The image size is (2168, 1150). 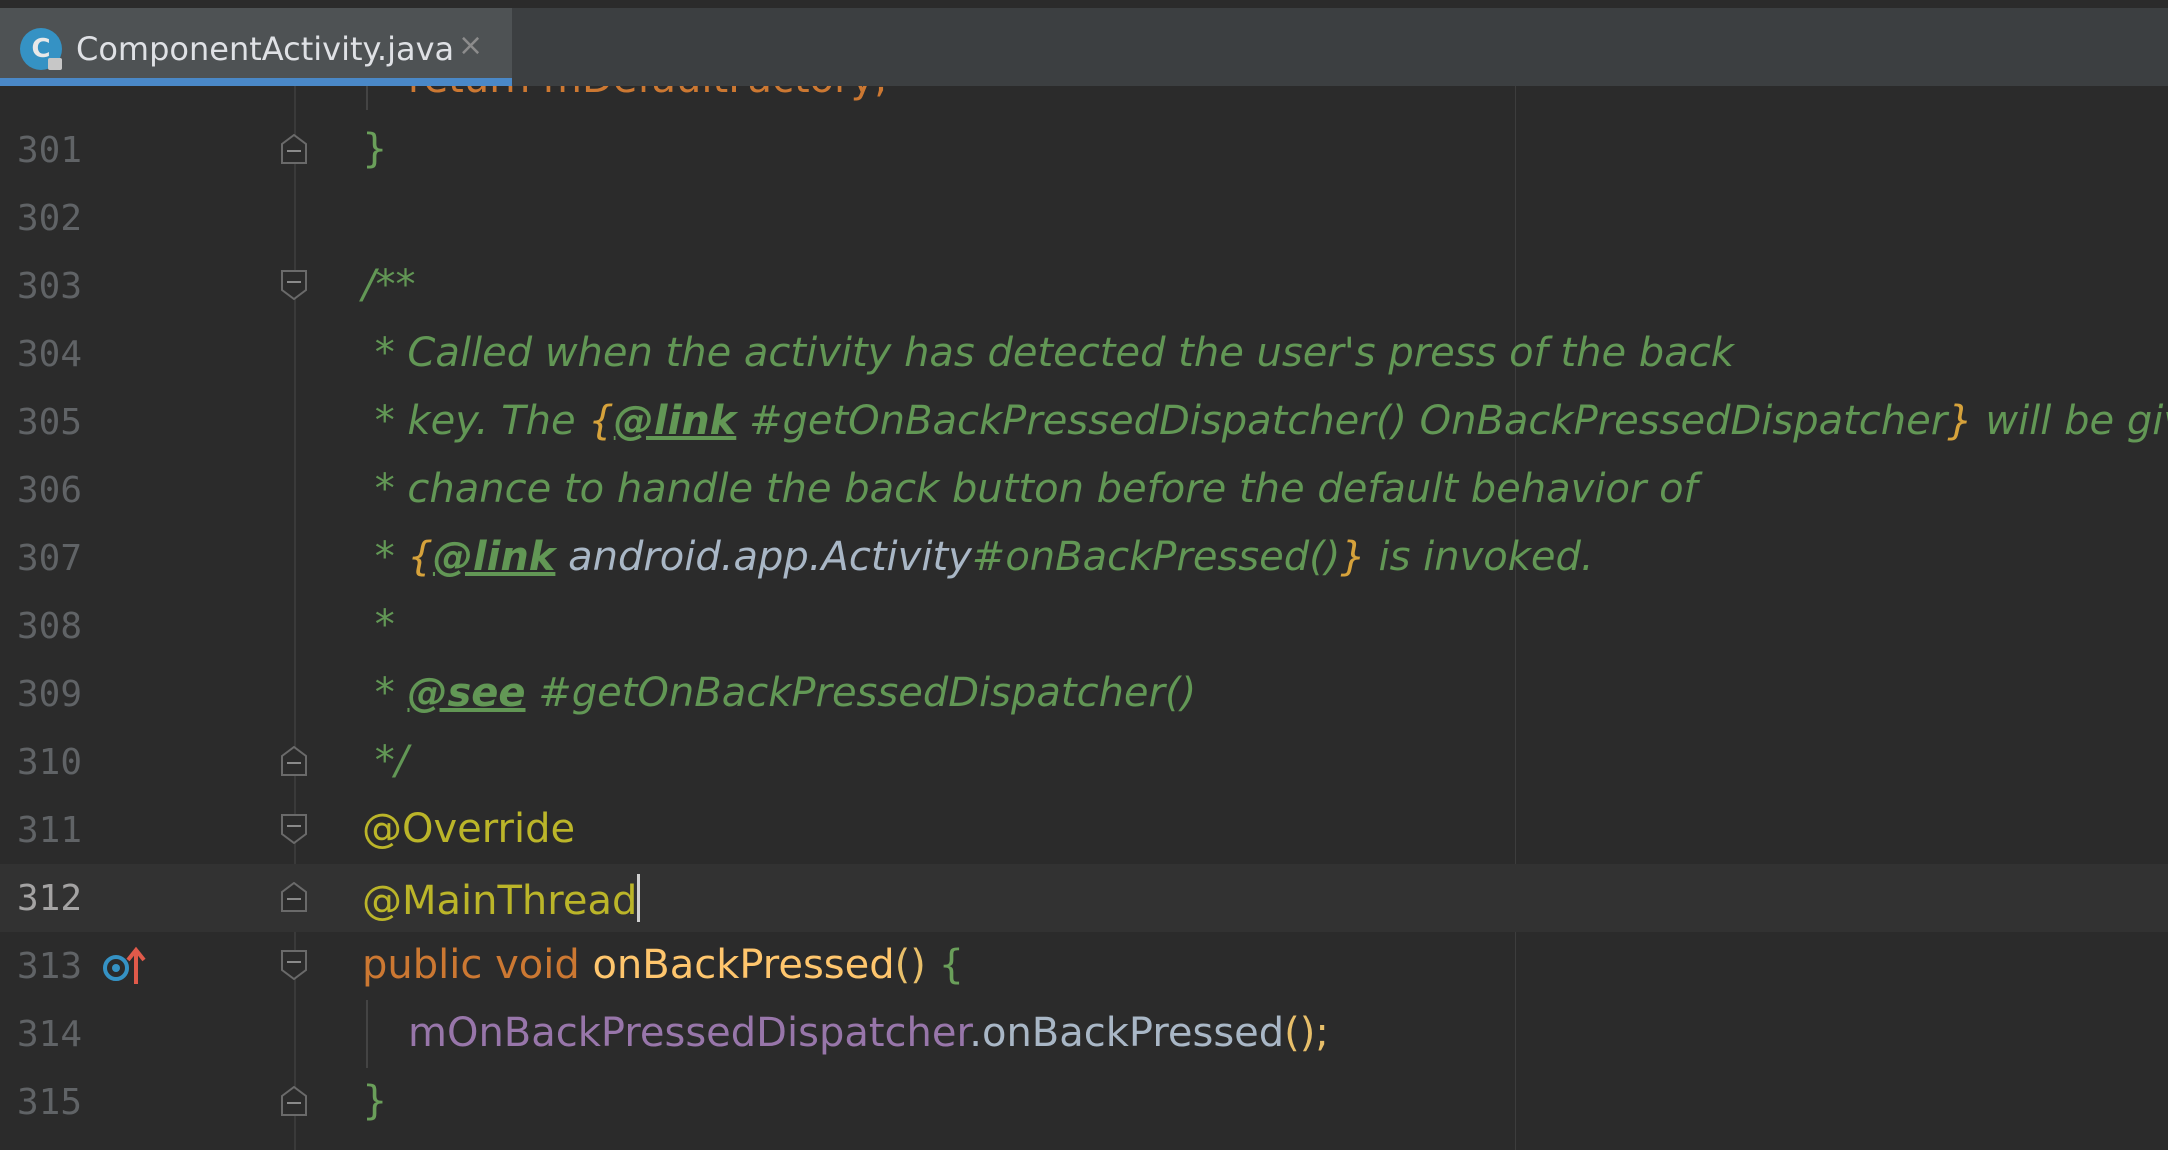 I want to click on editor-tab-bar: C ComponentActivity.java ×, so click(x=1084, y=47).